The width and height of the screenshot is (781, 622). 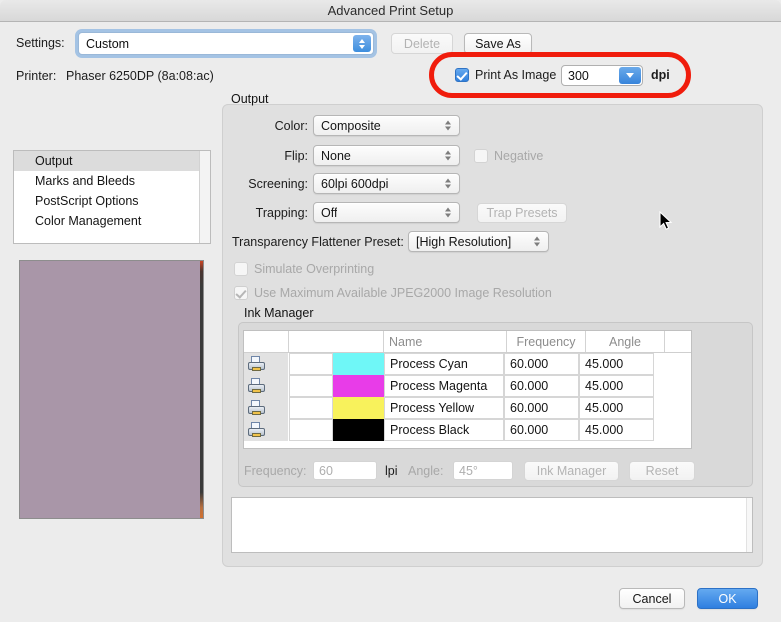 What do you see at coordinates (112, 201) in the screenshot?
I see `sidebar-item-postscript-options: PostScript Options` at bounding box center [112, 201].